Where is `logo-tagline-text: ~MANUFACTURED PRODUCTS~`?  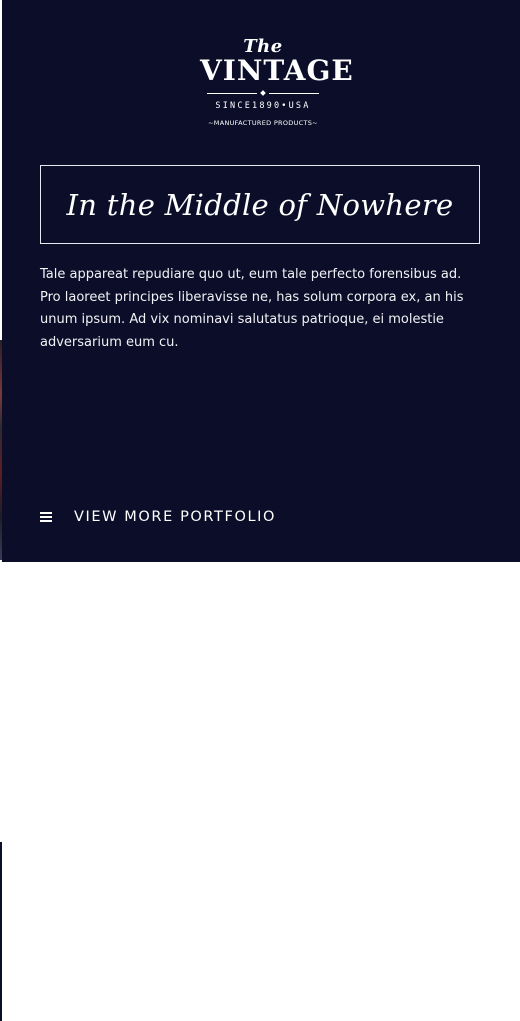
logo-tagline-text: ~MANUFACTURED PRODUCTS~ is located at coordinates (263, 123).